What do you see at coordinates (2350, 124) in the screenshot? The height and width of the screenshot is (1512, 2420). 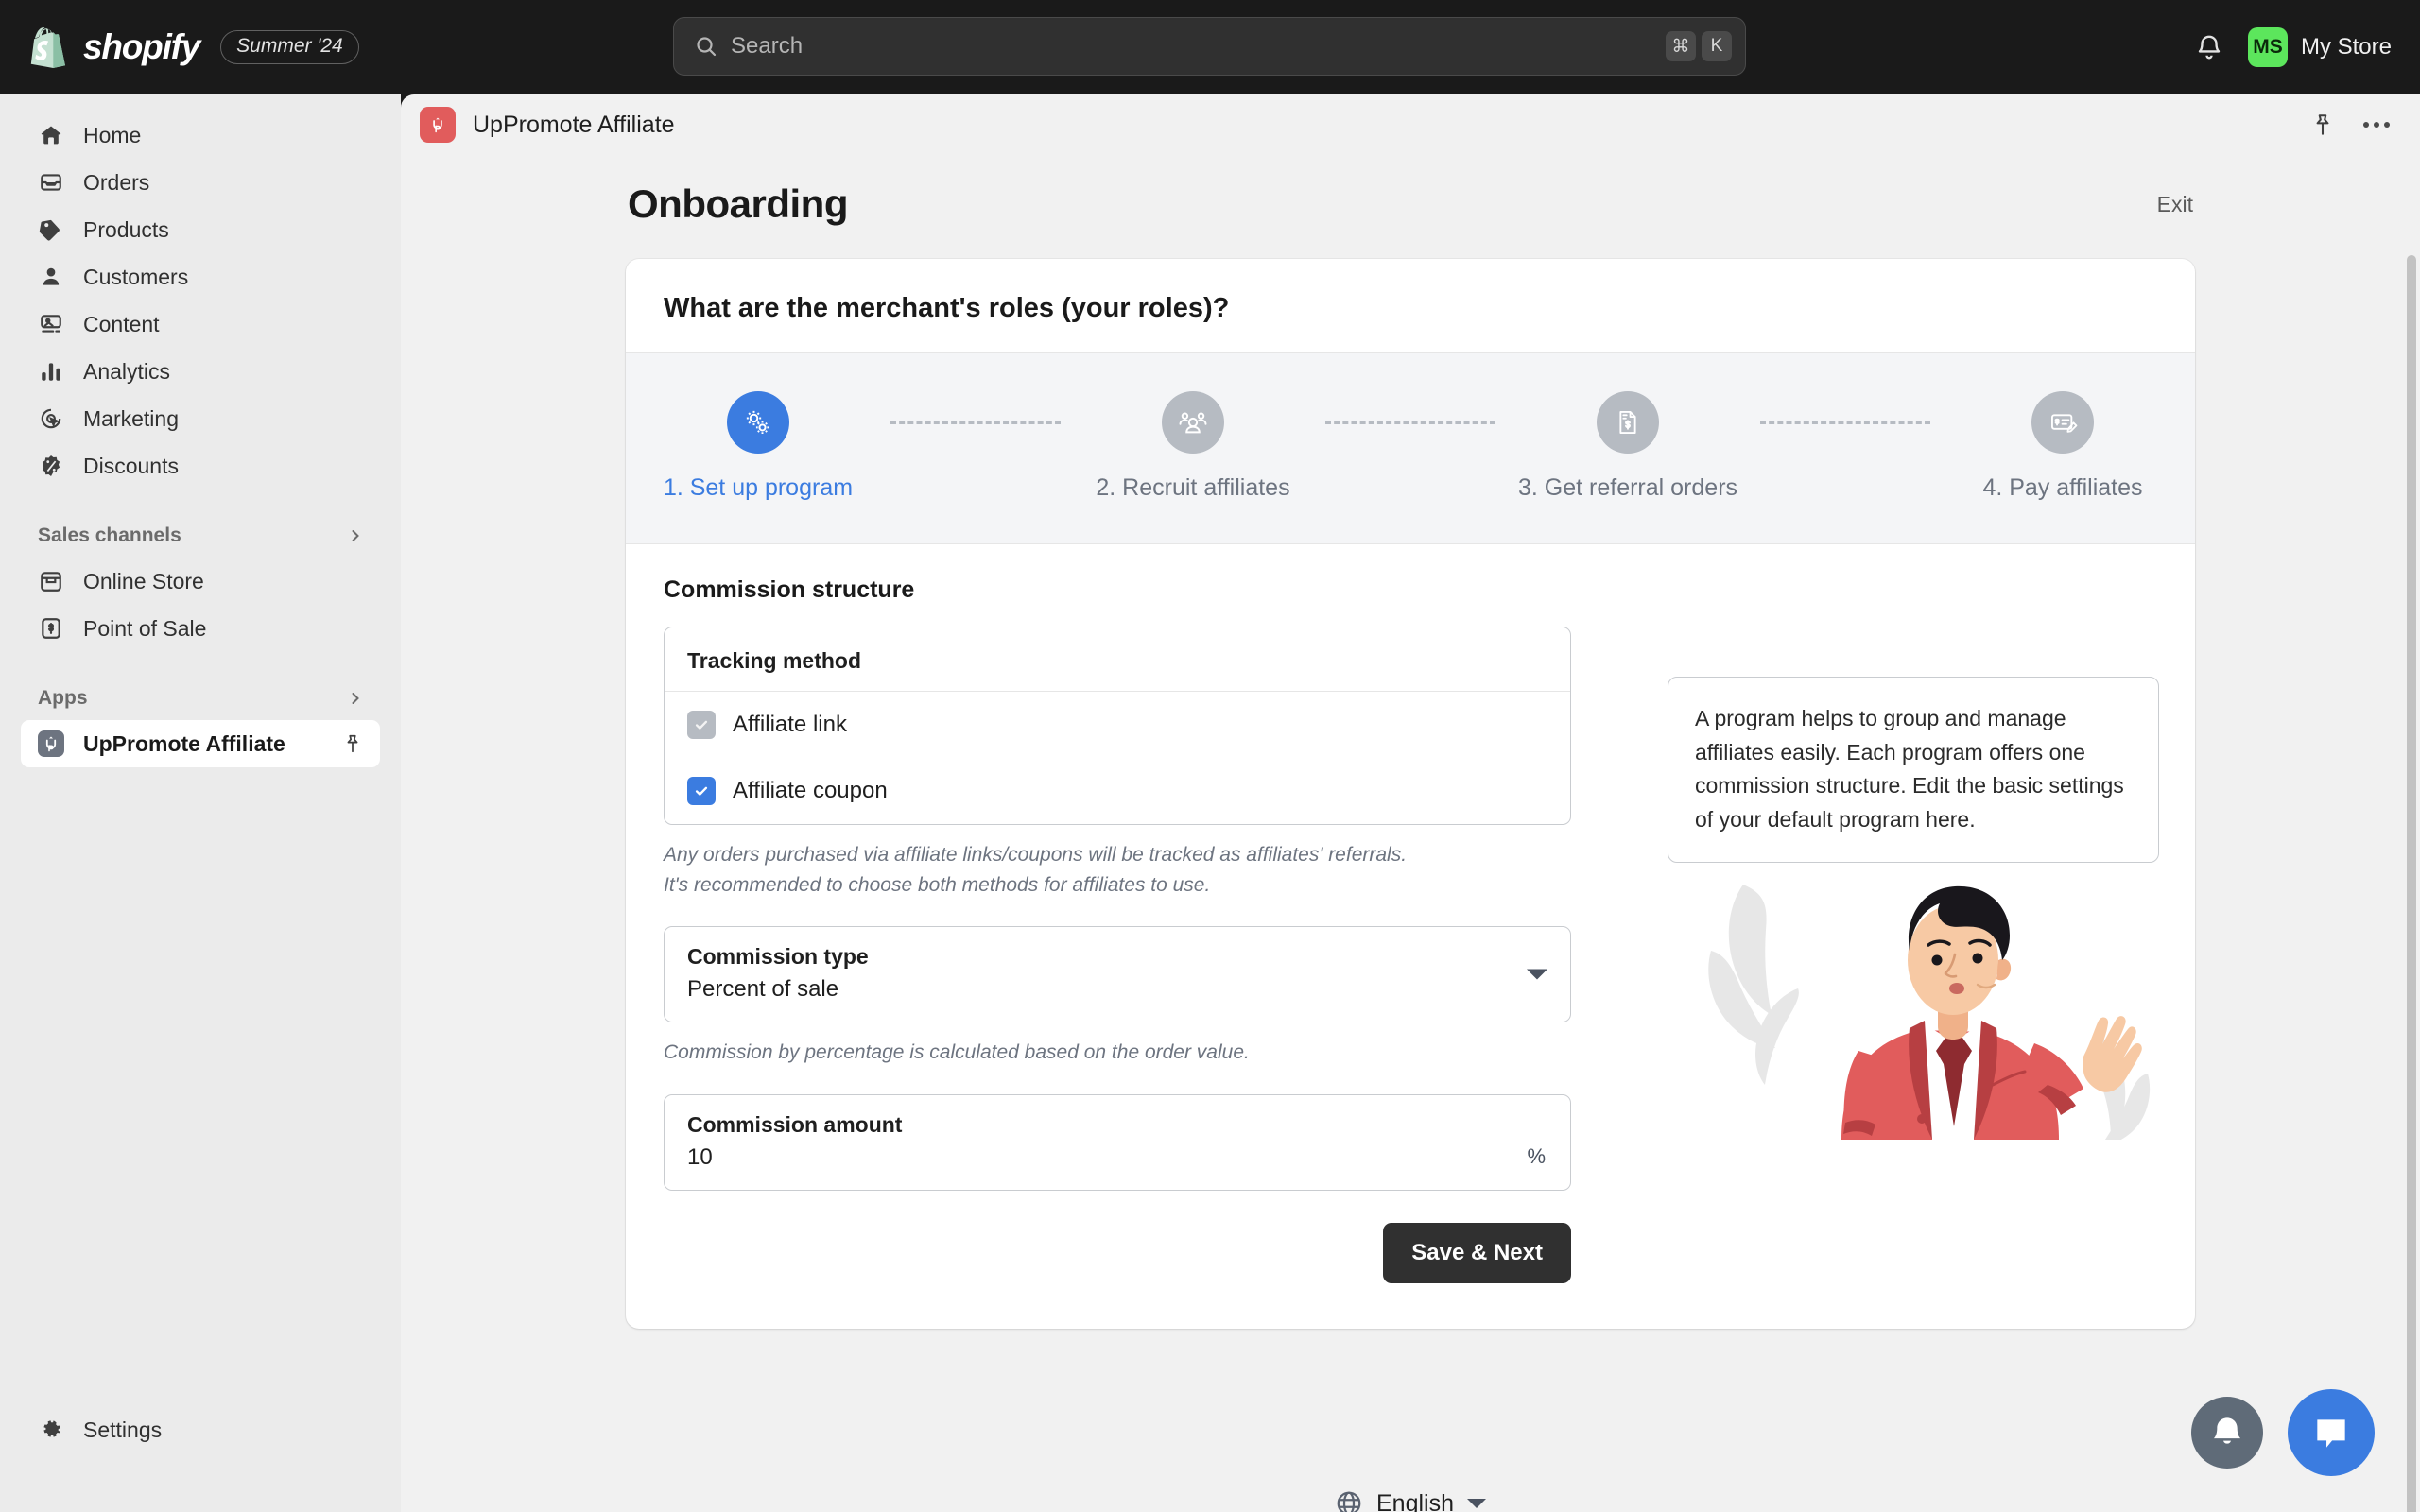 I see `app-header-actions` at bounding box center [2350, 124].